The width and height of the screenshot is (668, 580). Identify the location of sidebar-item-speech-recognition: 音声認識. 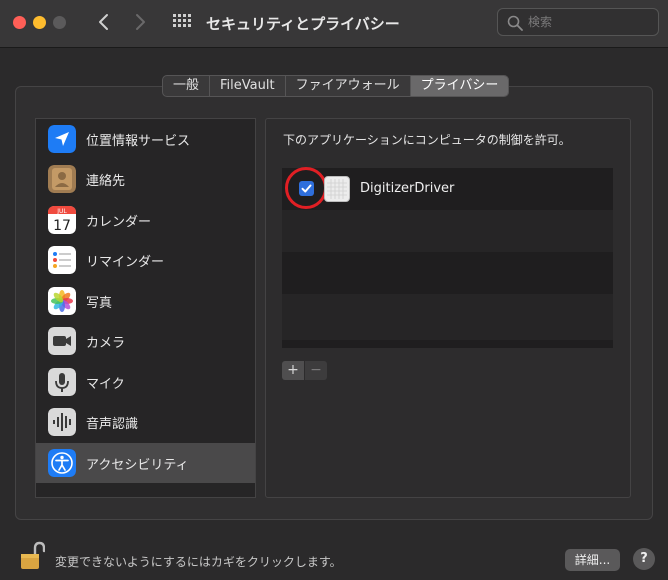
(145, 422).